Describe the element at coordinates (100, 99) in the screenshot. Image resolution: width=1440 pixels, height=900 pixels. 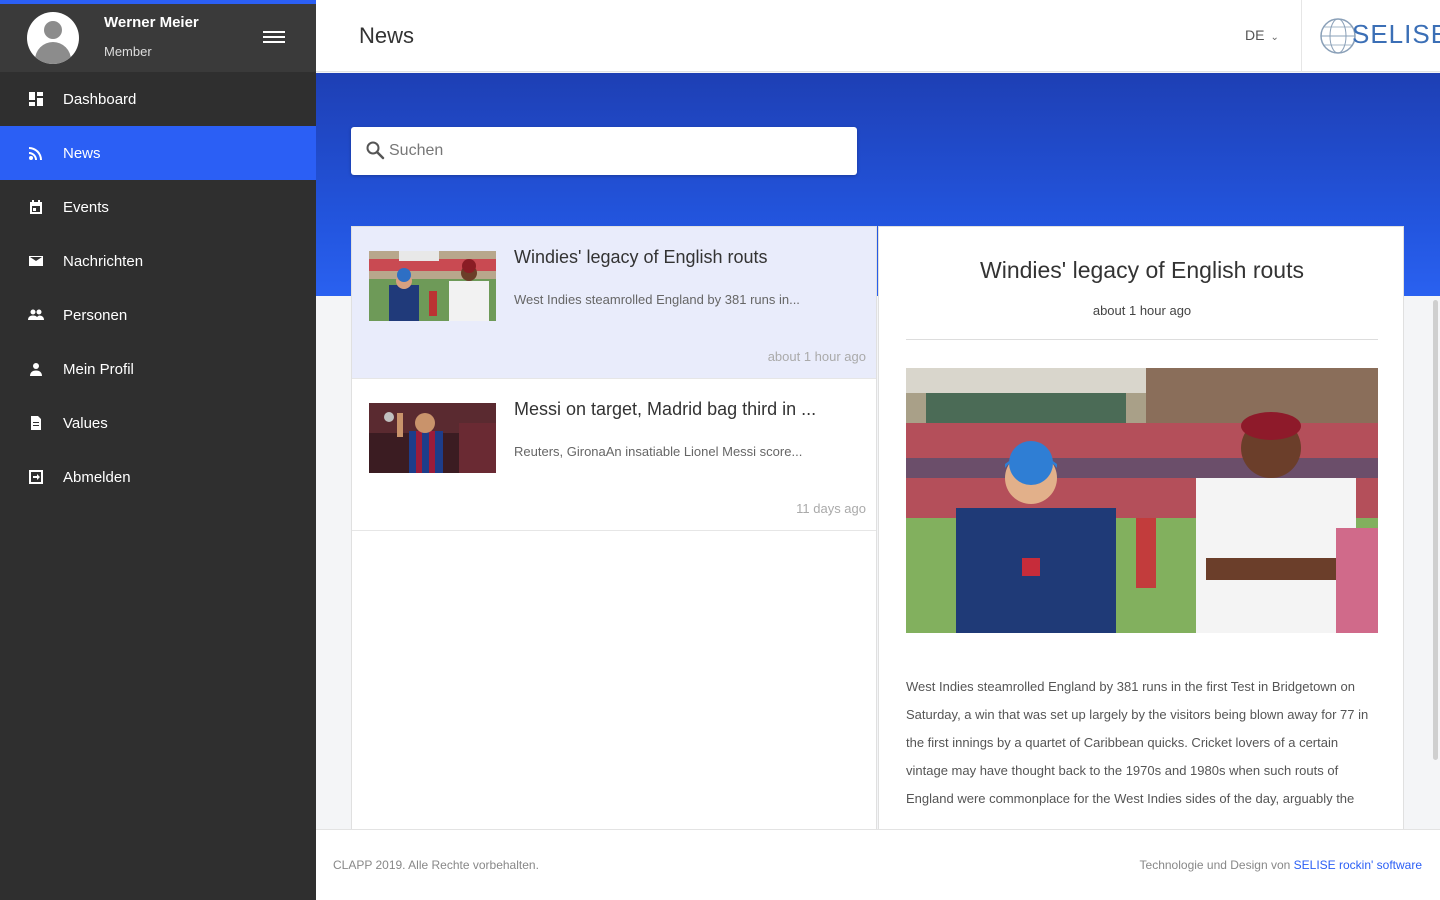
I see `sidebar-item-label: Dashboard` at that location.